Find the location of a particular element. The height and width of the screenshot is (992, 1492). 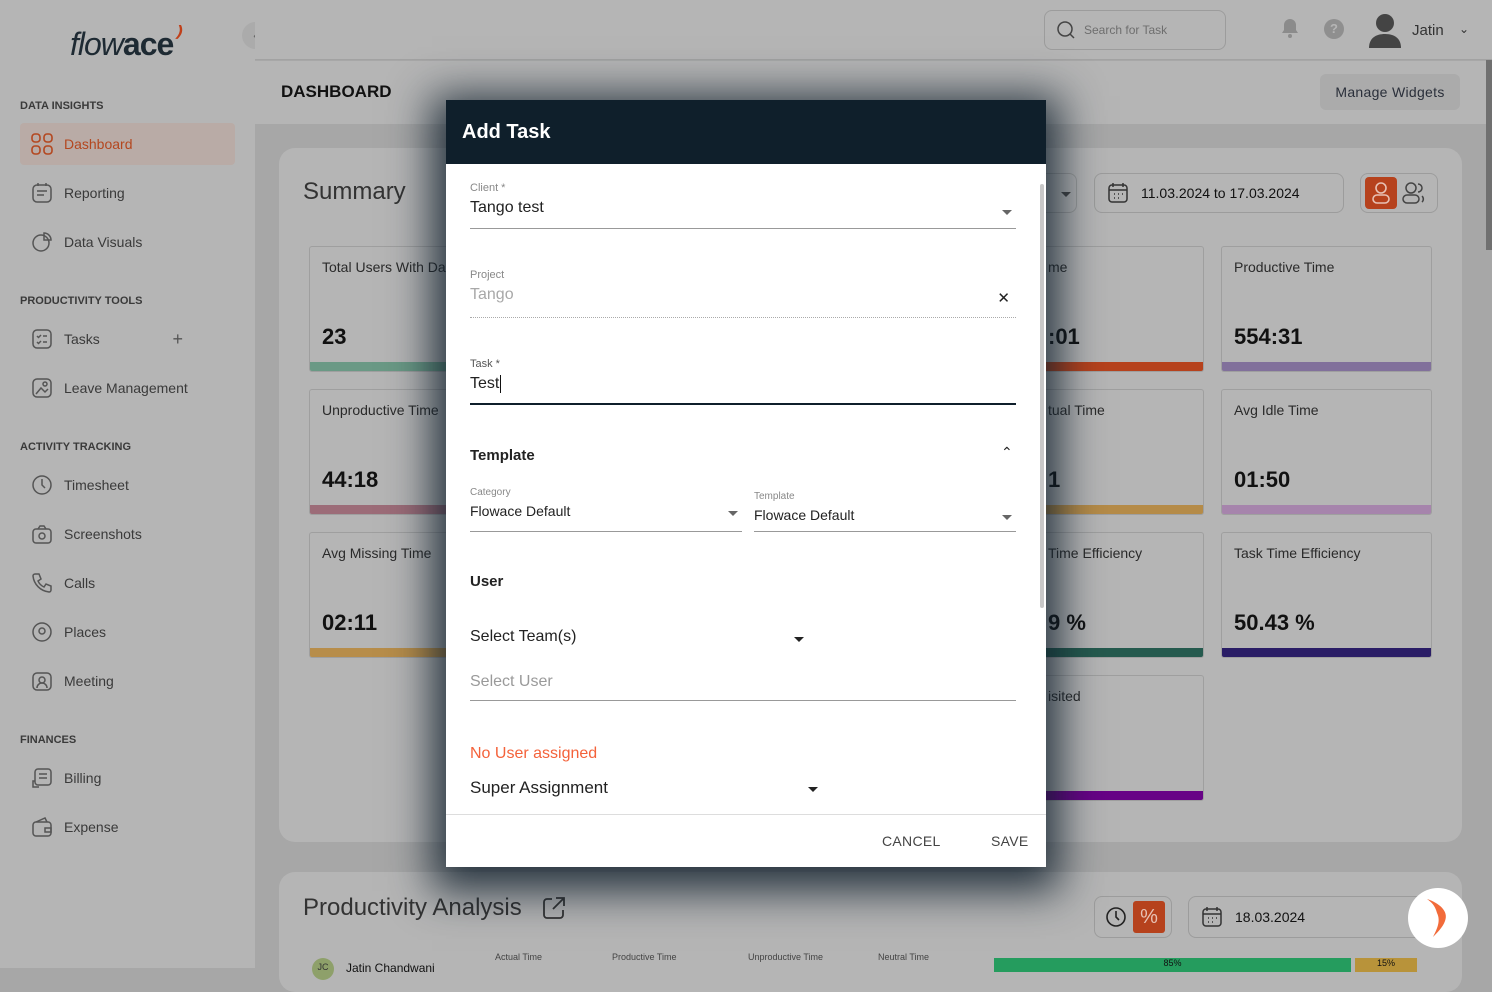

save-button: SAVE is located at coordinates (1010, 841).